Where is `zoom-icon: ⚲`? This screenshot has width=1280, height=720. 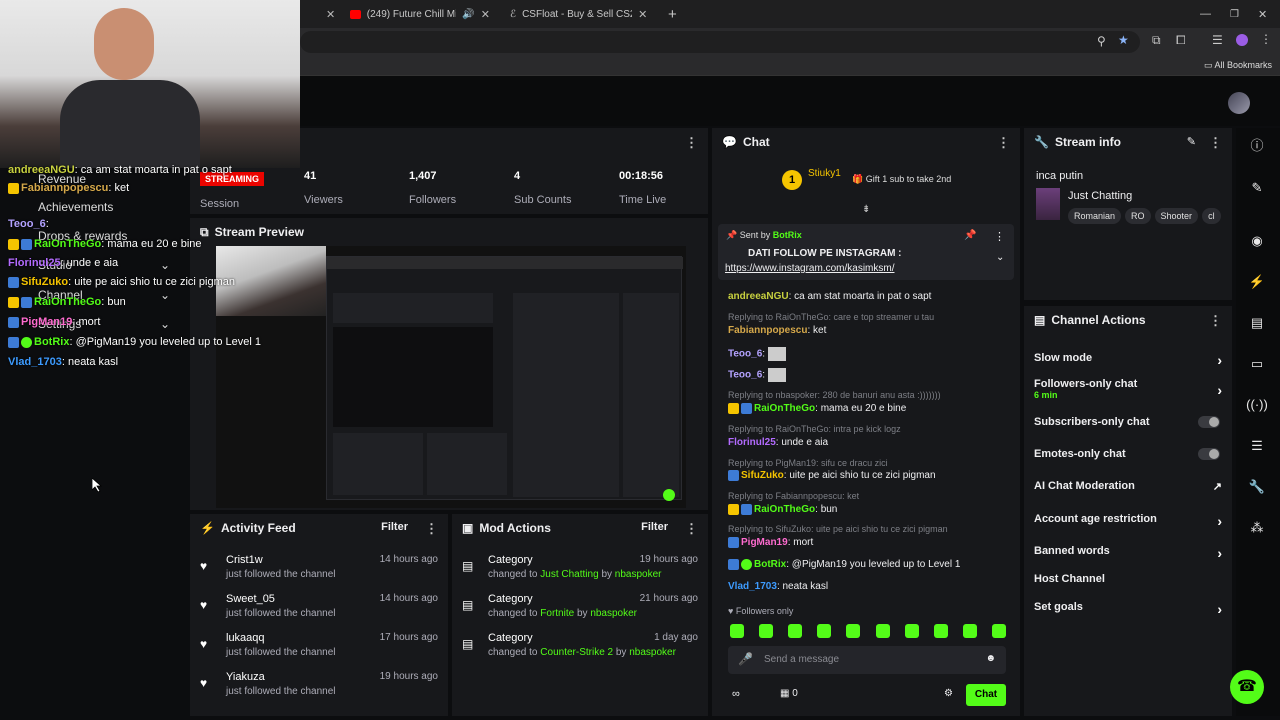
zoom-icon: ⚲ is located at coordinates (1101, 41).